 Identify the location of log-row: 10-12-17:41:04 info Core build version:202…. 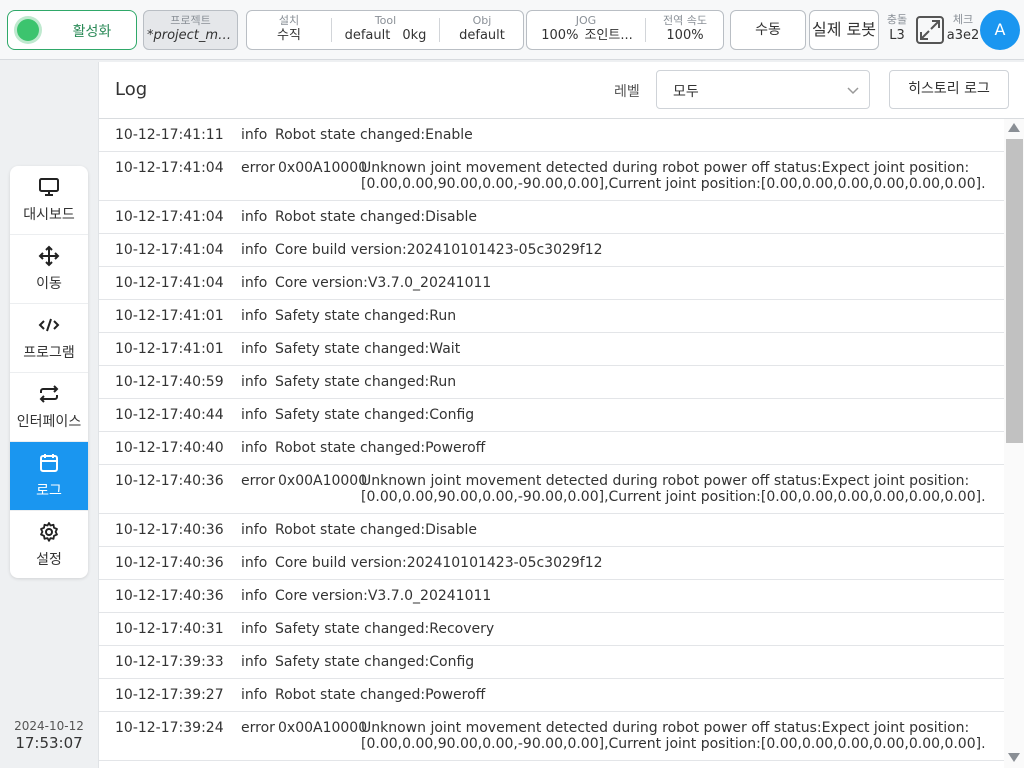
(551, 250).